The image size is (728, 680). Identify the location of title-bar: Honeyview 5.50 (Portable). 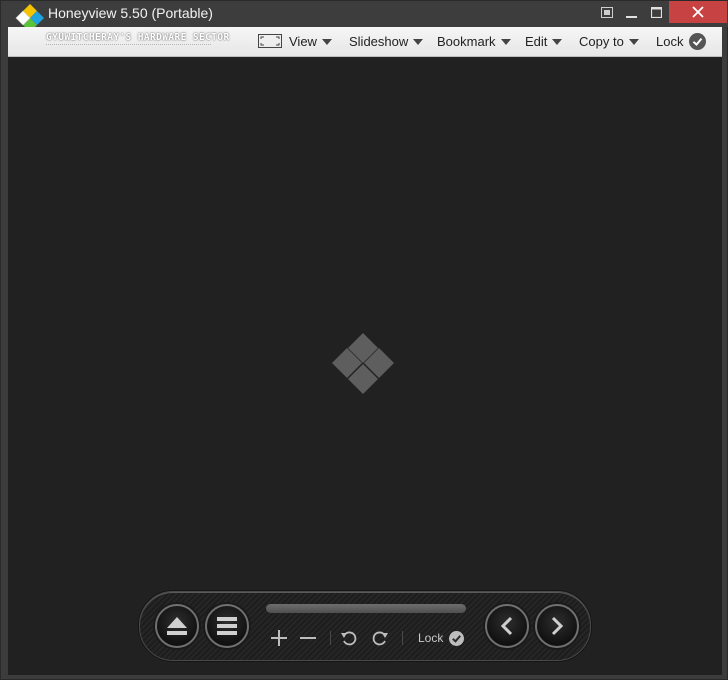
(364, 16).